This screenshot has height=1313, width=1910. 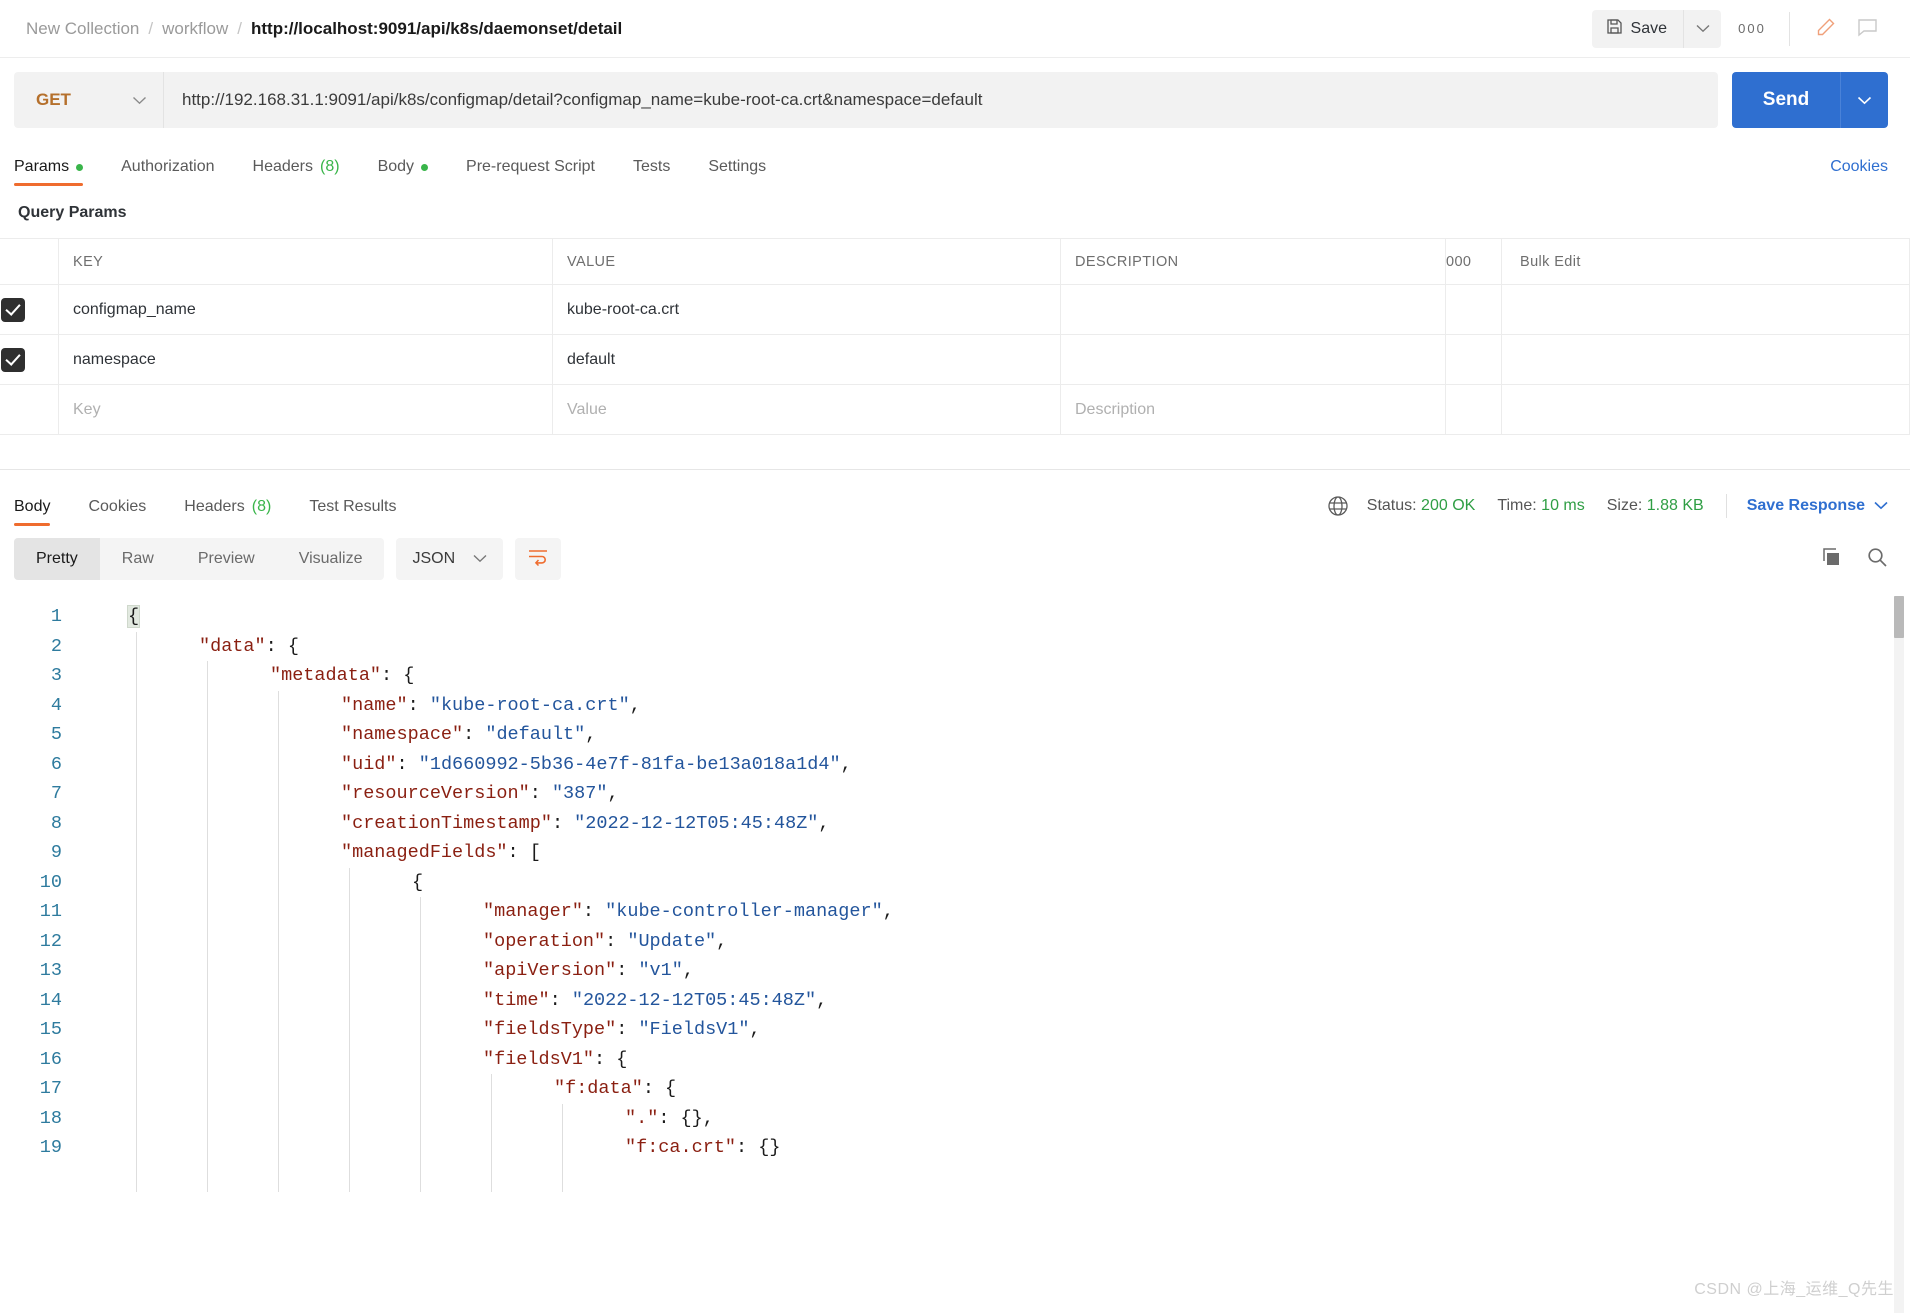 What do you see at coordinates (672, 941) in the screenshot?
I see `json-string: "Update"` at bounding box center [672, 941].